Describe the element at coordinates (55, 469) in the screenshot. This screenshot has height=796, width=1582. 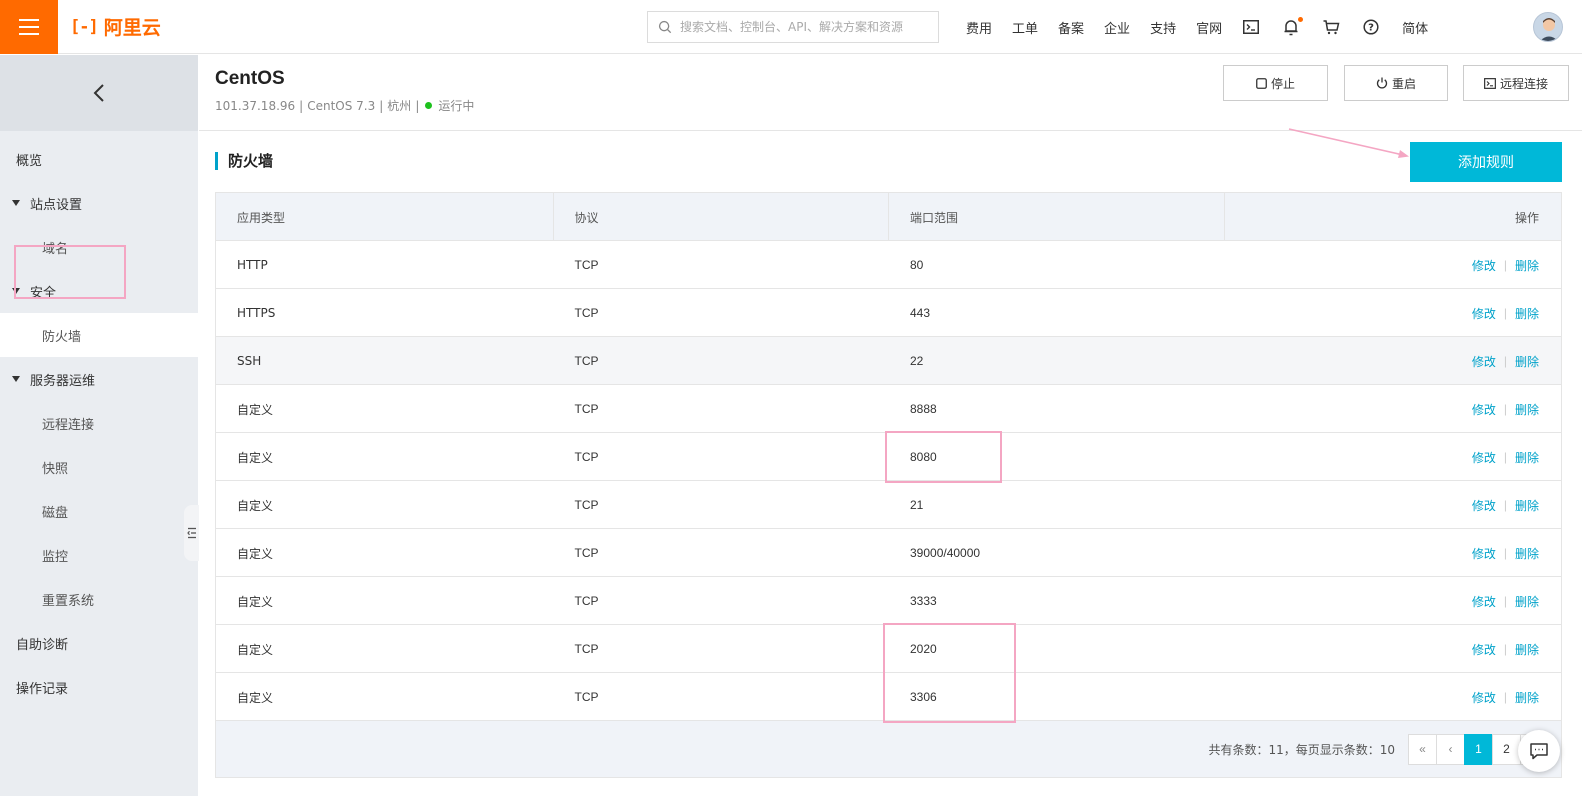
I see `sidebar-item-label: 快照` at that location.